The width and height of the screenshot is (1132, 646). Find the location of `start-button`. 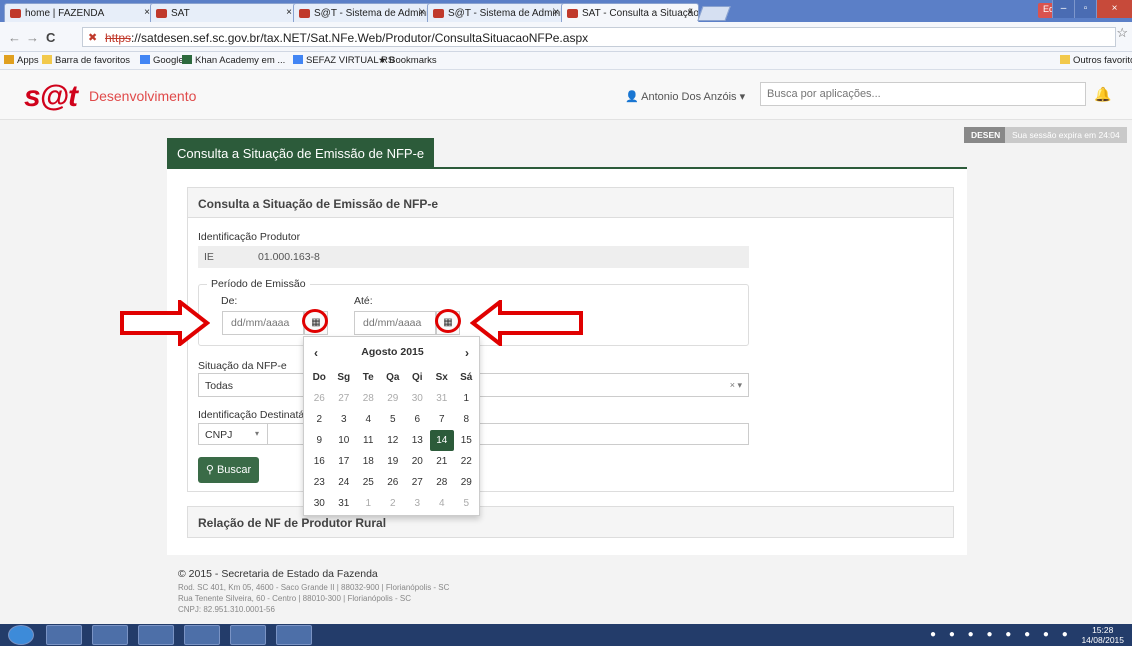

start-button is located at coordinates (21, 635).